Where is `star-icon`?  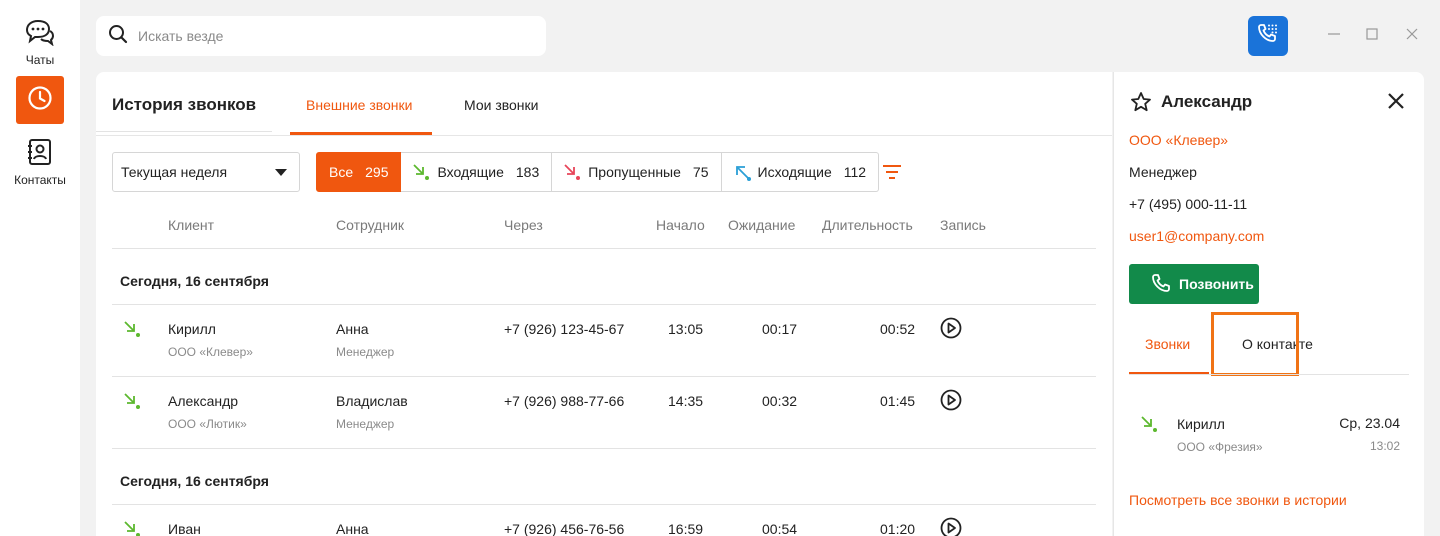
star-icon is located at coordinates (1141, 102).